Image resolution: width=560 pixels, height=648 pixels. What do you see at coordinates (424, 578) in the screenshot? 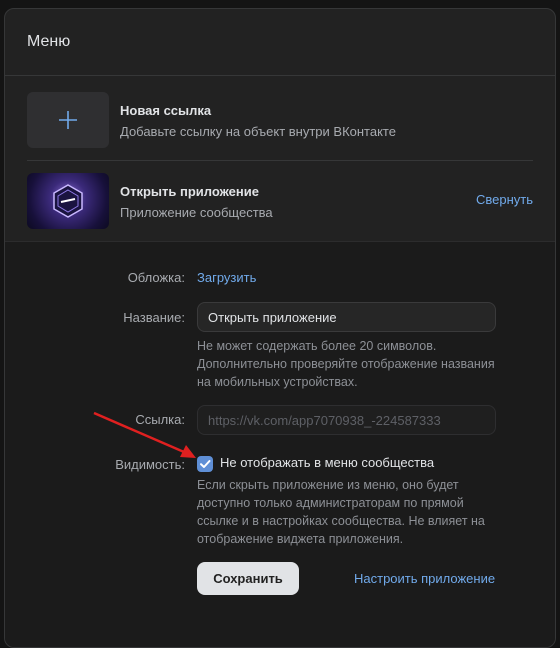
I see `configure-app-link: Настроить приложение` at bounding box center [424, 578].